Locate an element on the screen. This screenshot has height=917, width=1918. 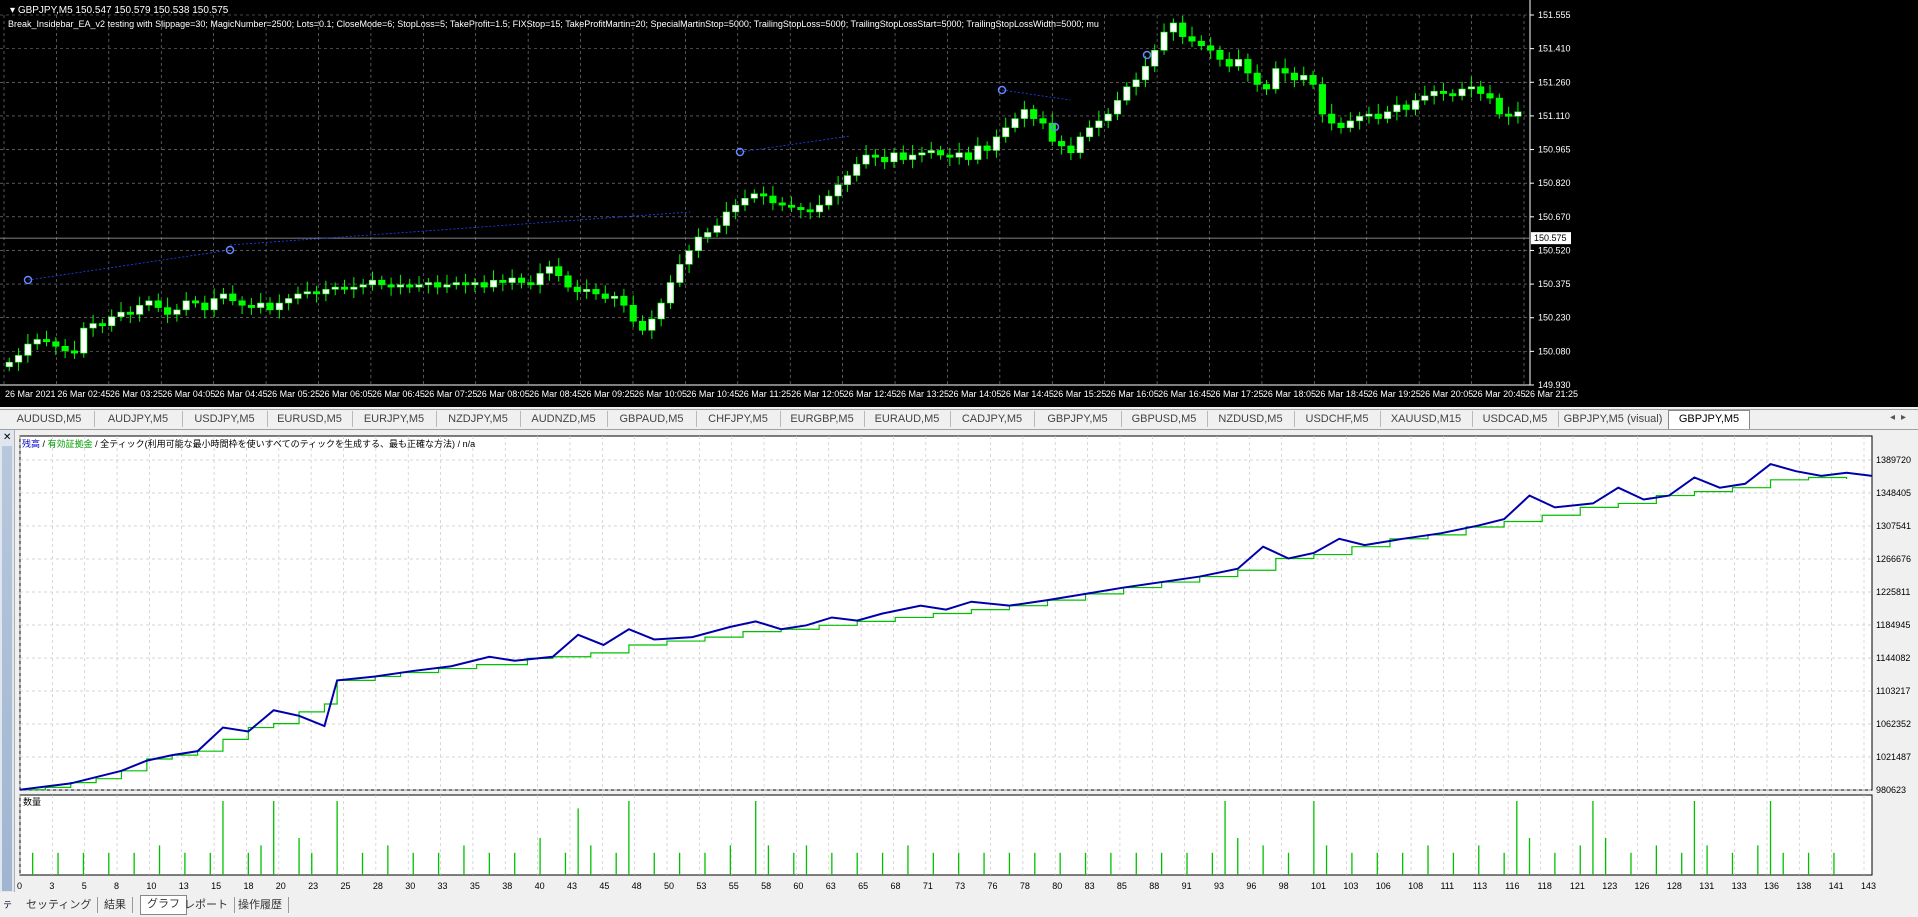
x-axis-label: 128 is located at coordinates (1674, 886).